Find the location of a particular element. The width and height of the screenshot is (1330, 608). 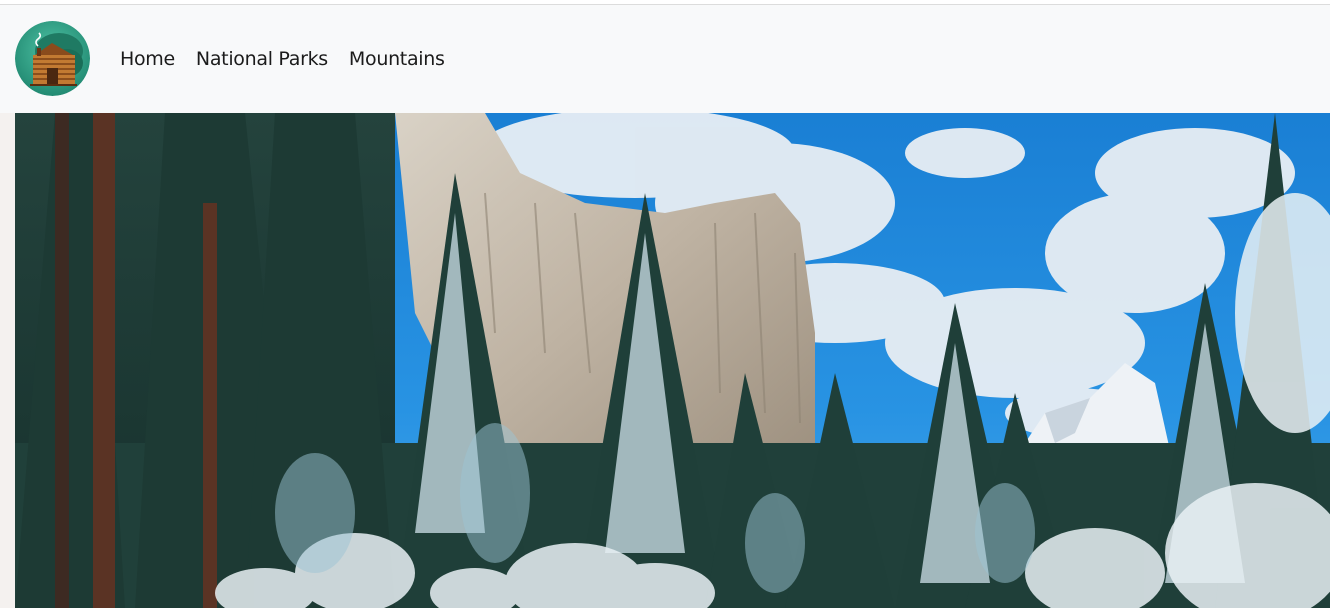

left-gutter is located at coordinates (7, 360).